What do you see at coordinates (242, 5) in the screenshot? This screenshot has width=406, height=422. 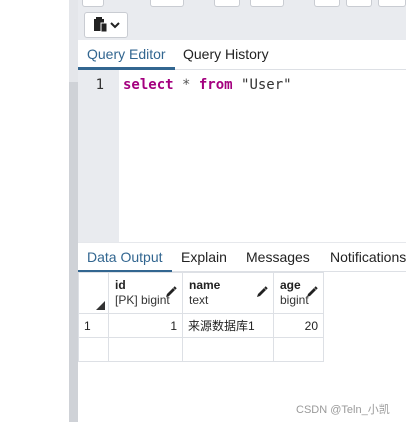 I see `toolbar` at bounding box center [242, 5].